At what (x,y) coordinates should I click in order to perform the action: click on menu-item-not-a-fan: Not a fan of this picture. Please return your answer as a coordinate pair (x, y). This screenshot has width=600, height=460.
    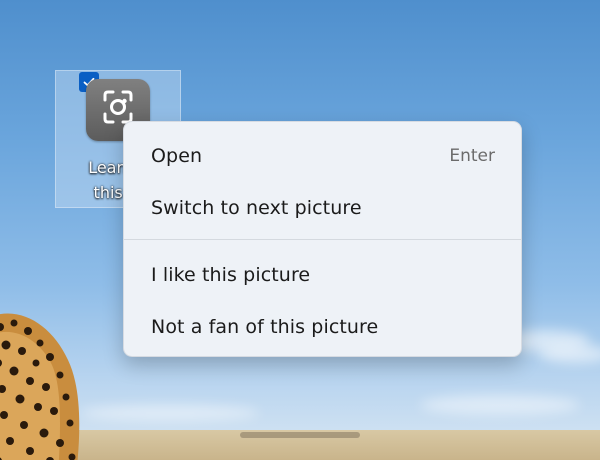
    Looking at the image, I should click on (322, 327).